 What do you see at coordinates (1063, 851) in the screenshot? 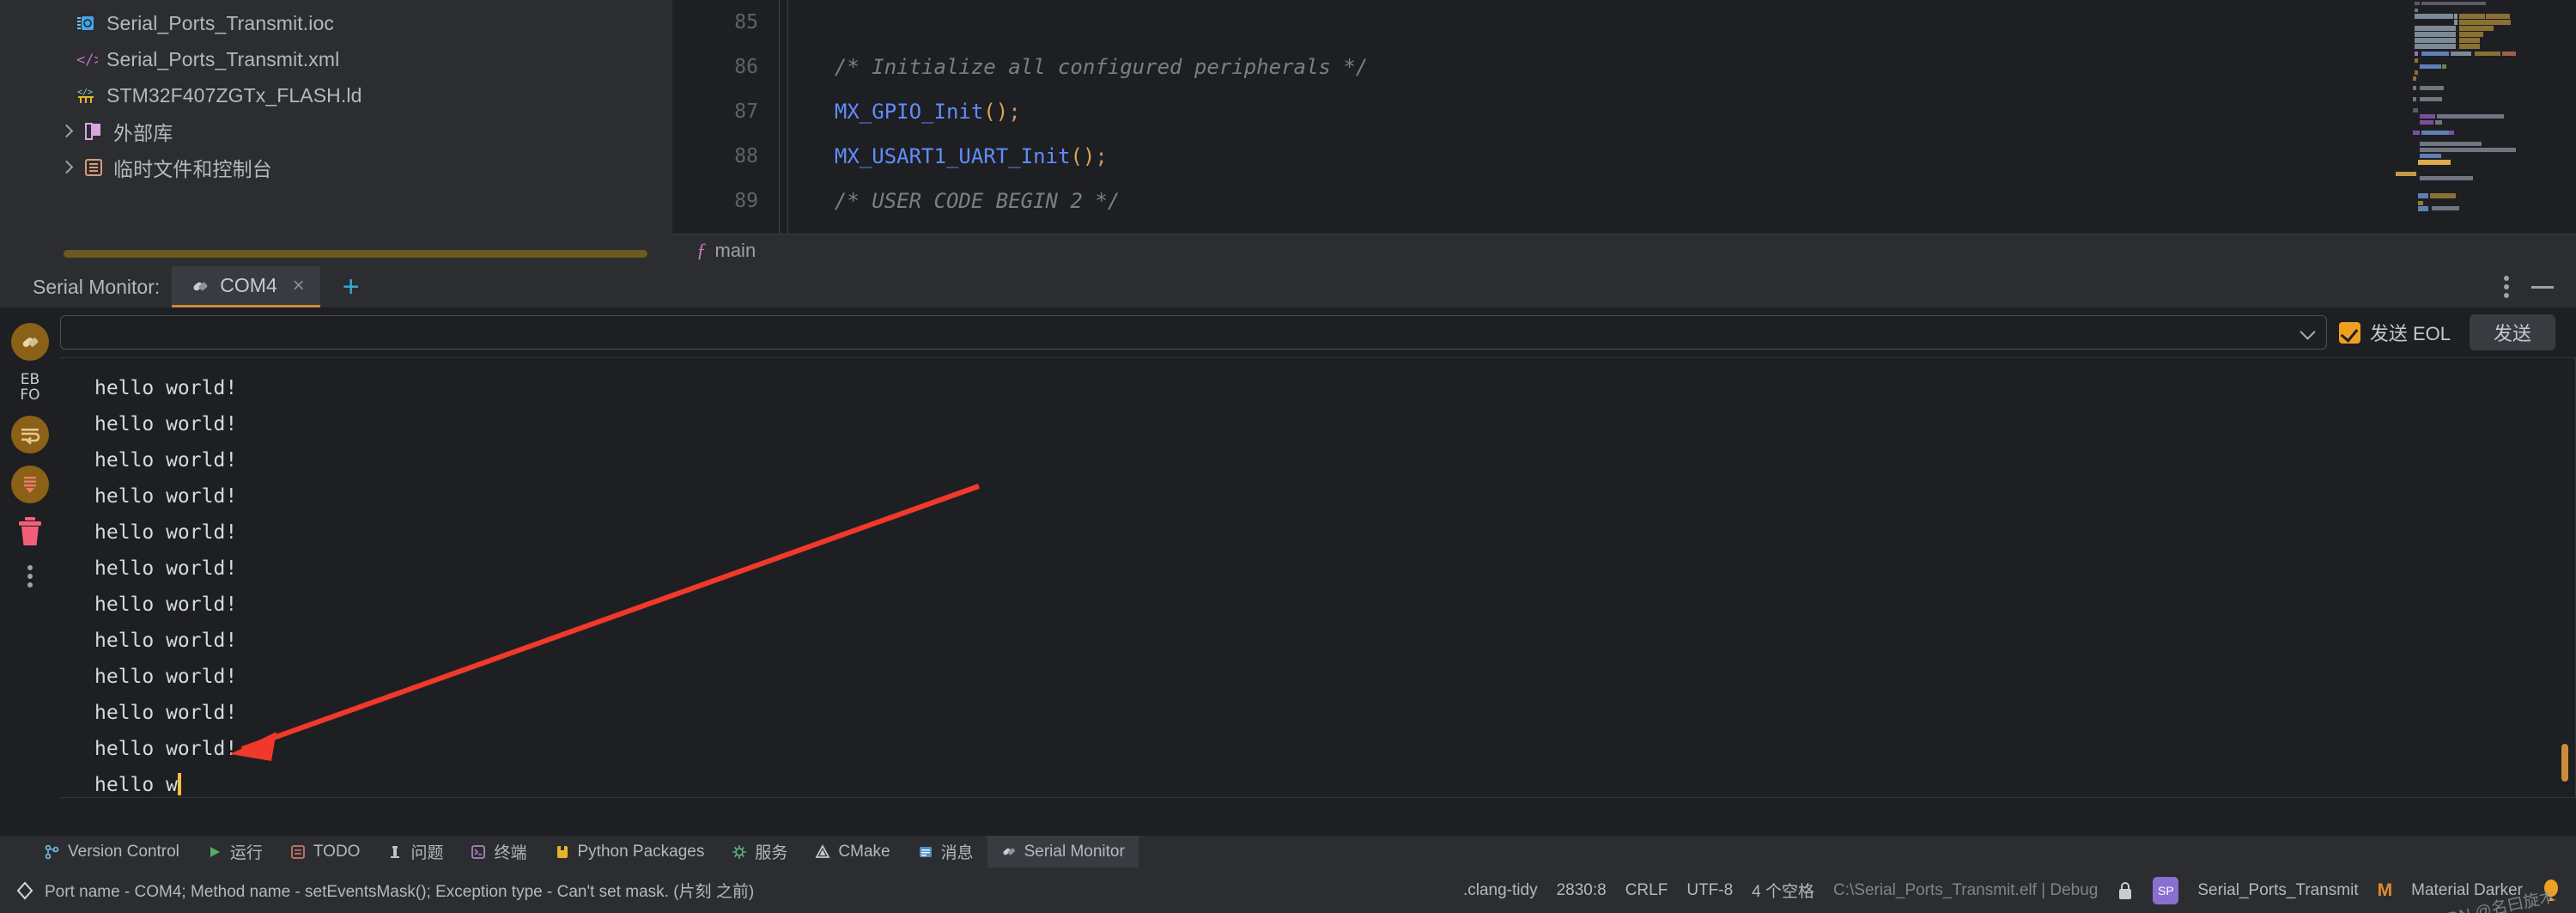
I see `tool-window-button: Serial Monitor` at bounding box center [1063, 851].